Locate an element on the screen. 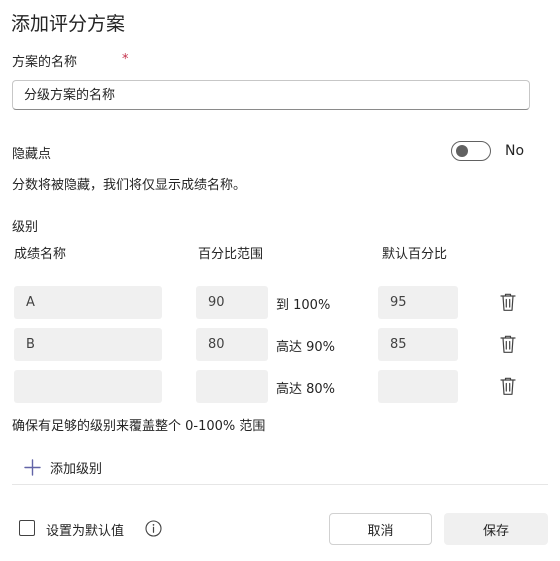 The image size is (560, 561). scheme-name-label: 方案的名称 is located at coordinates (45, 62).